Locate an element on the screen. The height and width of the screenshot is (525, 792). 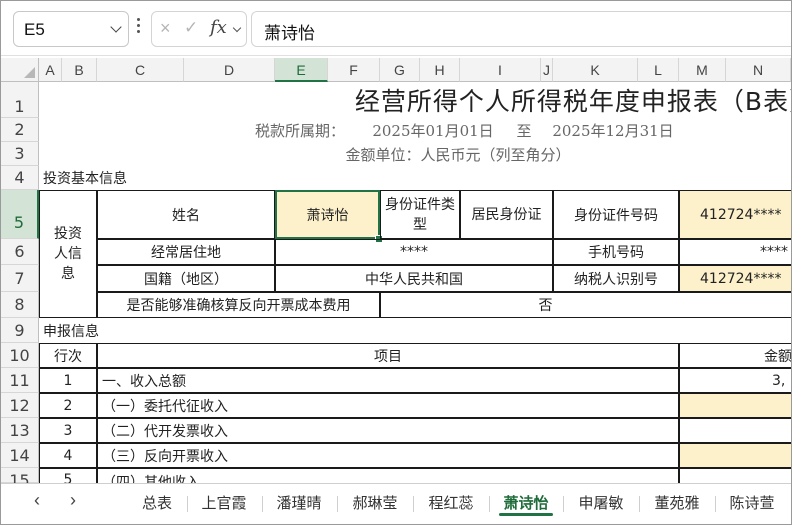
row-header-1: 1 is located at coordinates (20, 100).